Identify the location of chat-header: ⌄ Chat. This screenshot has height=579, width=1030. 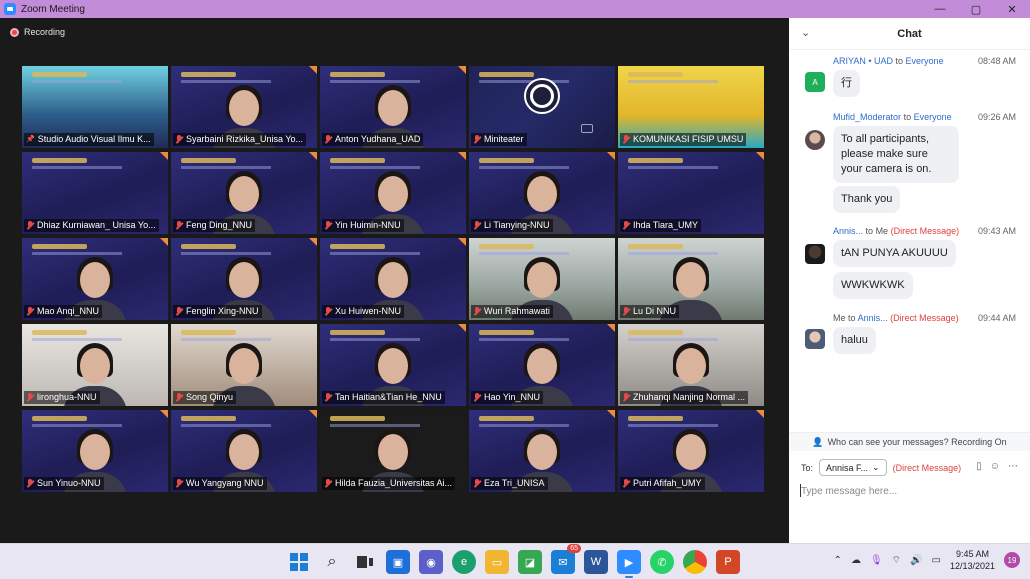
(909, 34).